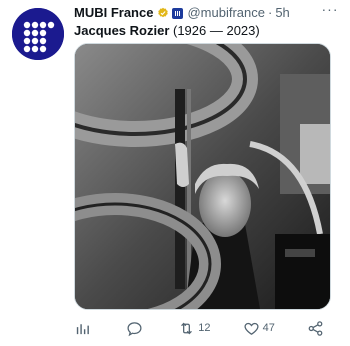  I want to click on more-icon: ···, so click(330, 9).